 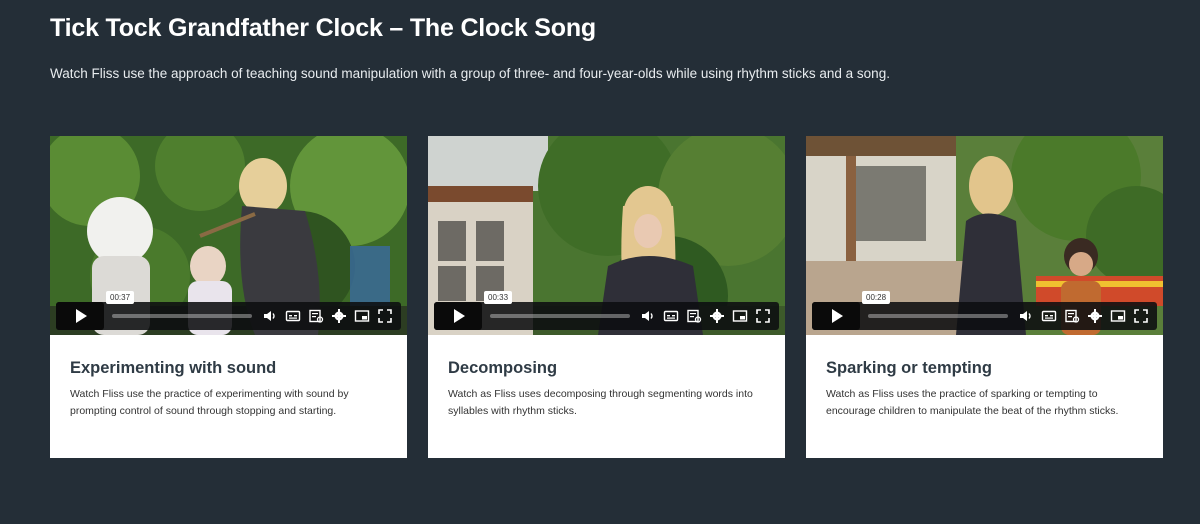 What do you see at coordinates (120, 297) in the screenshot?
I see `duration-label: 00:37` at bounding box center [120, 297].